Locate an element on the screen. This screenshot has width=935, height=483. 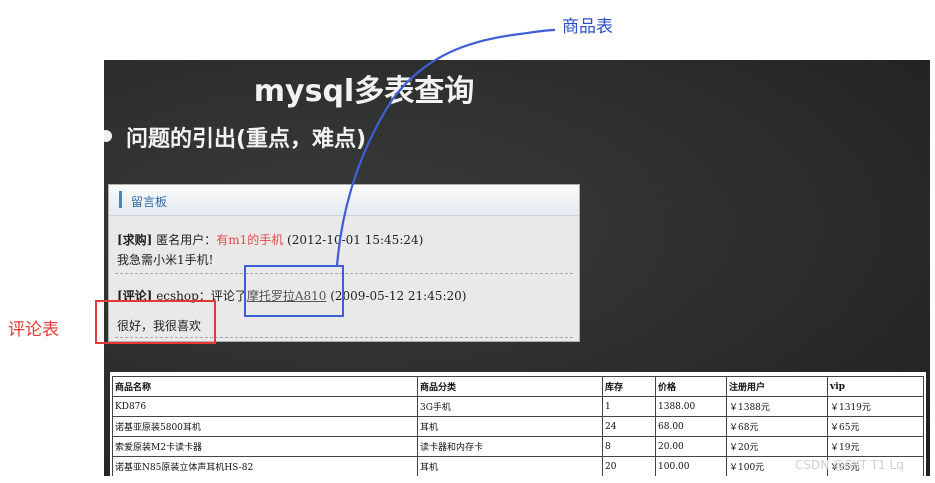
annotation-curve is located at coordinates (445, 147).